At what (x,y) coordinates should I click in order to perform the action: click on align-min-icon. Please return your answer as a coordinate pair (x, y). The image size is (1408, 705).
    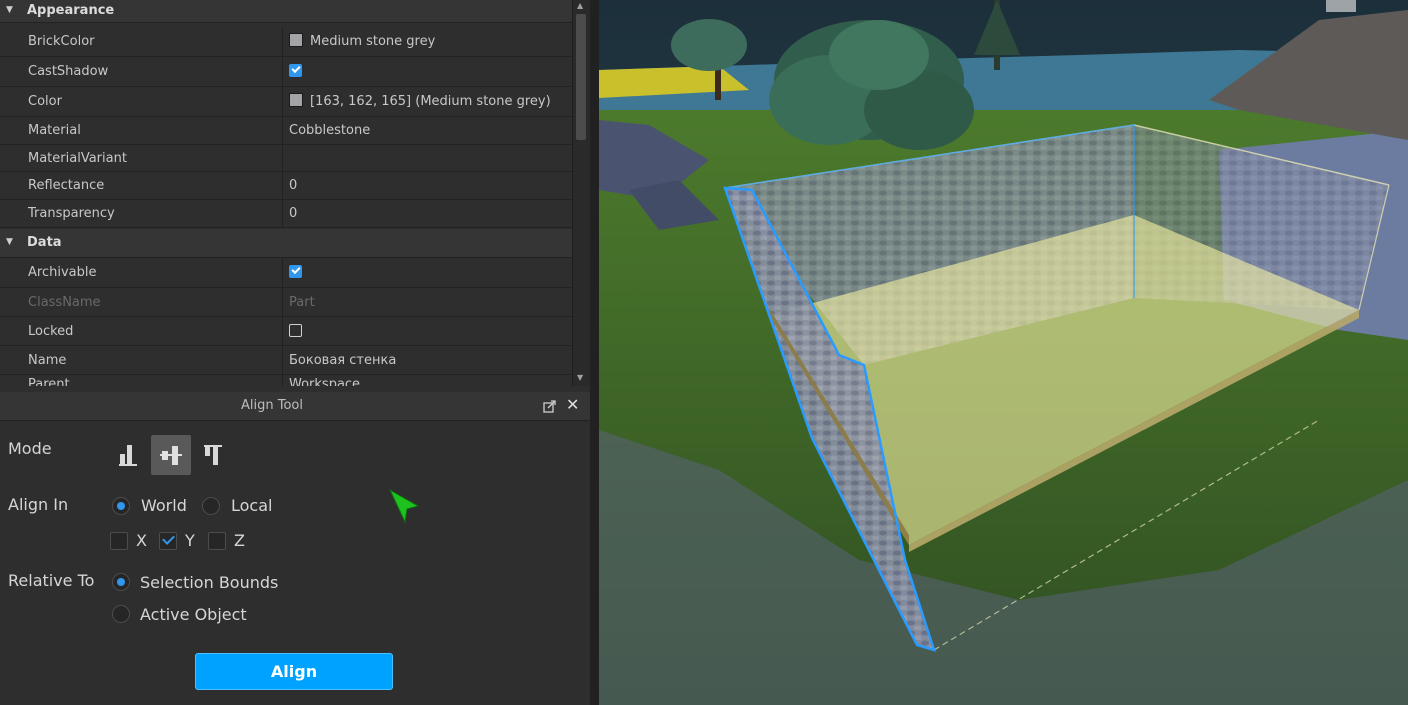
    Looking at the image, I should click on (128, 455).